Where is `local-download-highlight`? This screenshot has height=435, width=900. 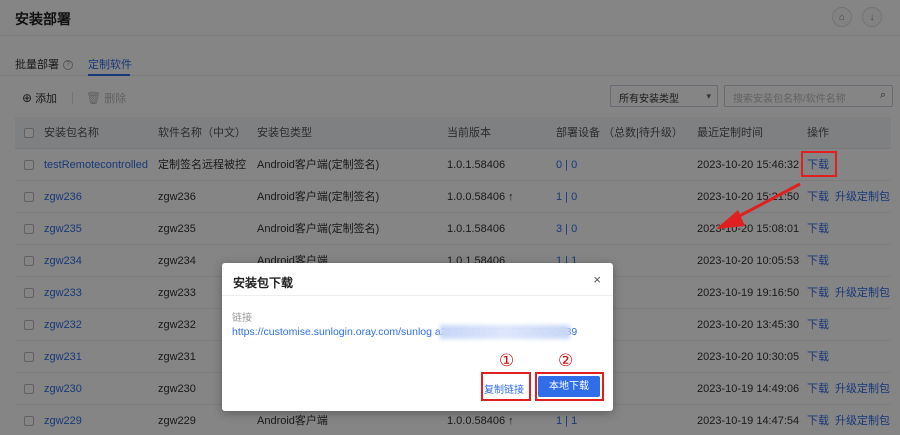
local-download-highlight is located at coordinates (569, 386).